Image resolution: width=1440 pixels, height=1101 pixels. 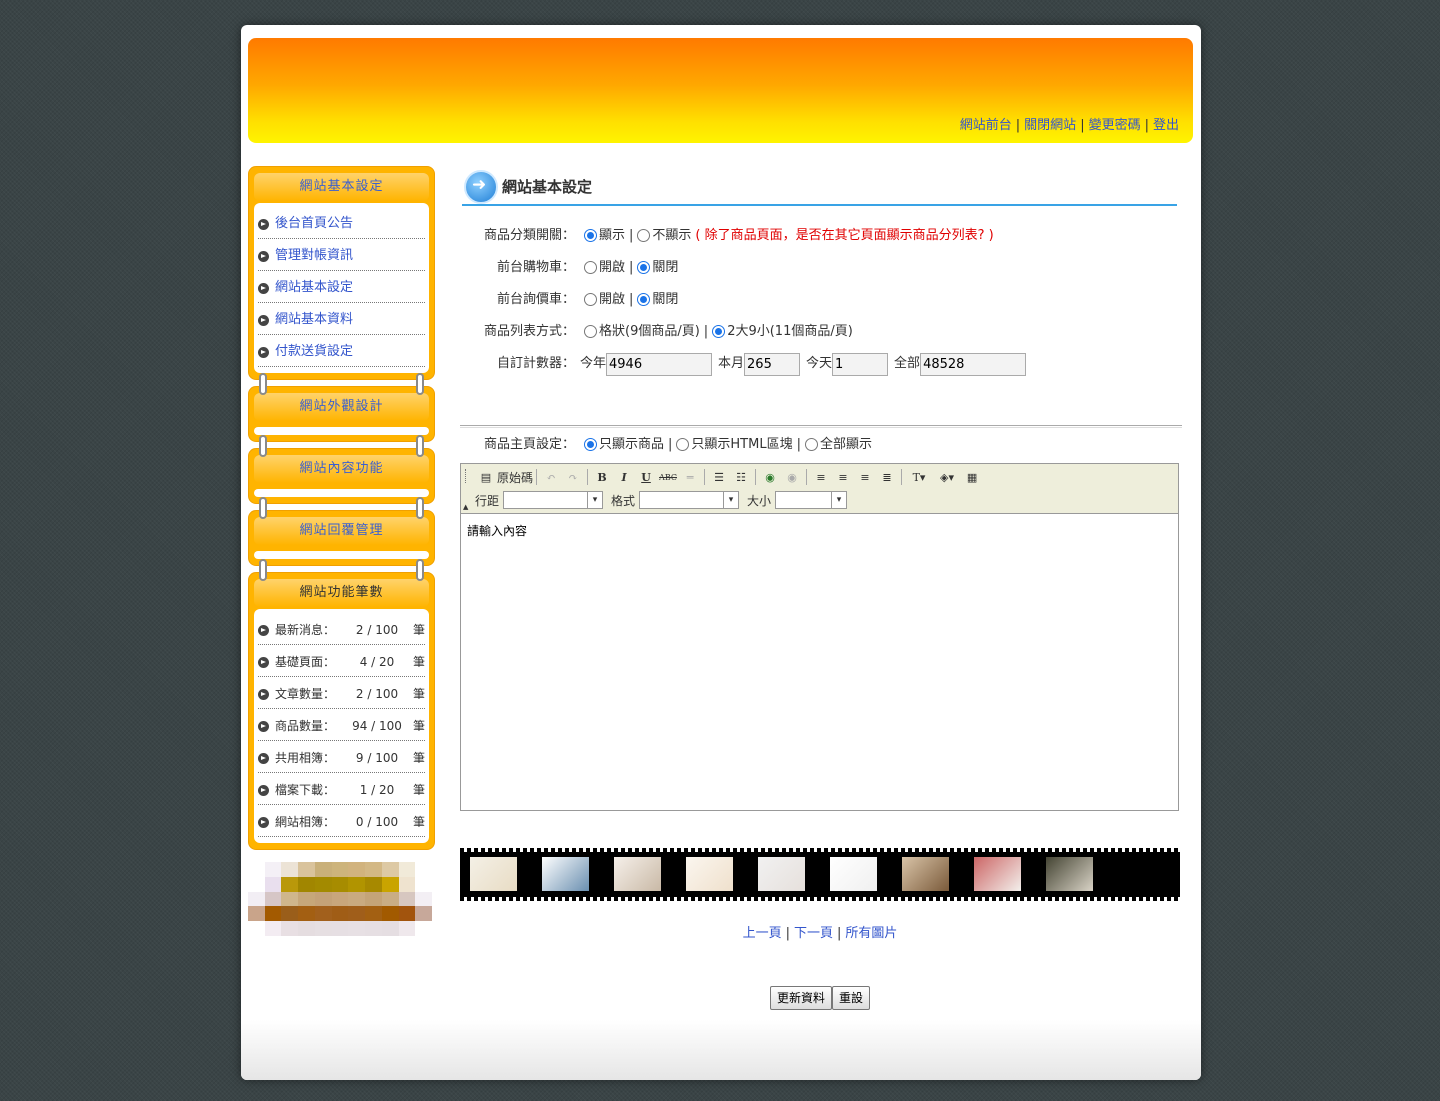 I want to click on remove-link-icon: ◉, so click(x=792, y=477).